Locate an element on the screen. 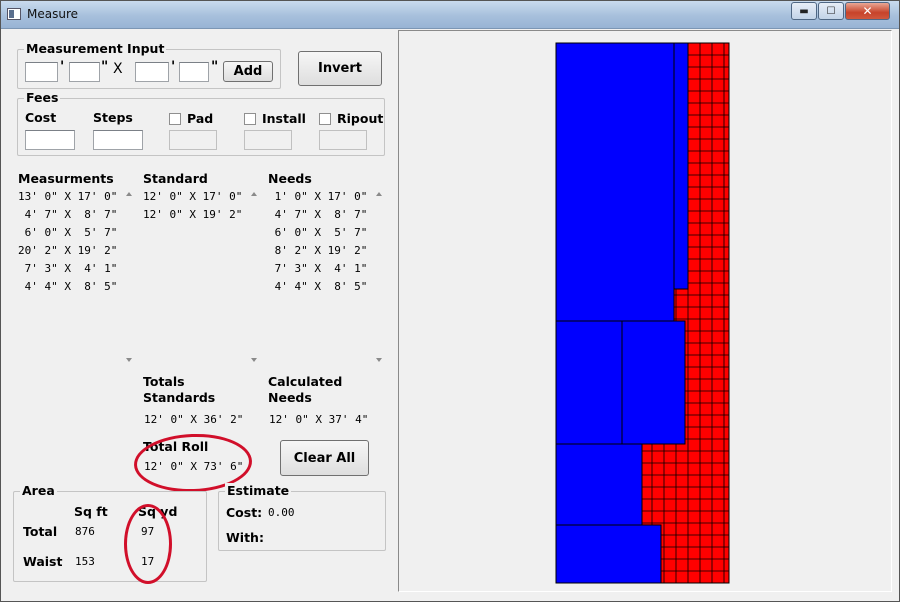 The image size is (900, 602). title-bar: Measure ▬ ☐ ✕ is located at coordinates (450, 15).